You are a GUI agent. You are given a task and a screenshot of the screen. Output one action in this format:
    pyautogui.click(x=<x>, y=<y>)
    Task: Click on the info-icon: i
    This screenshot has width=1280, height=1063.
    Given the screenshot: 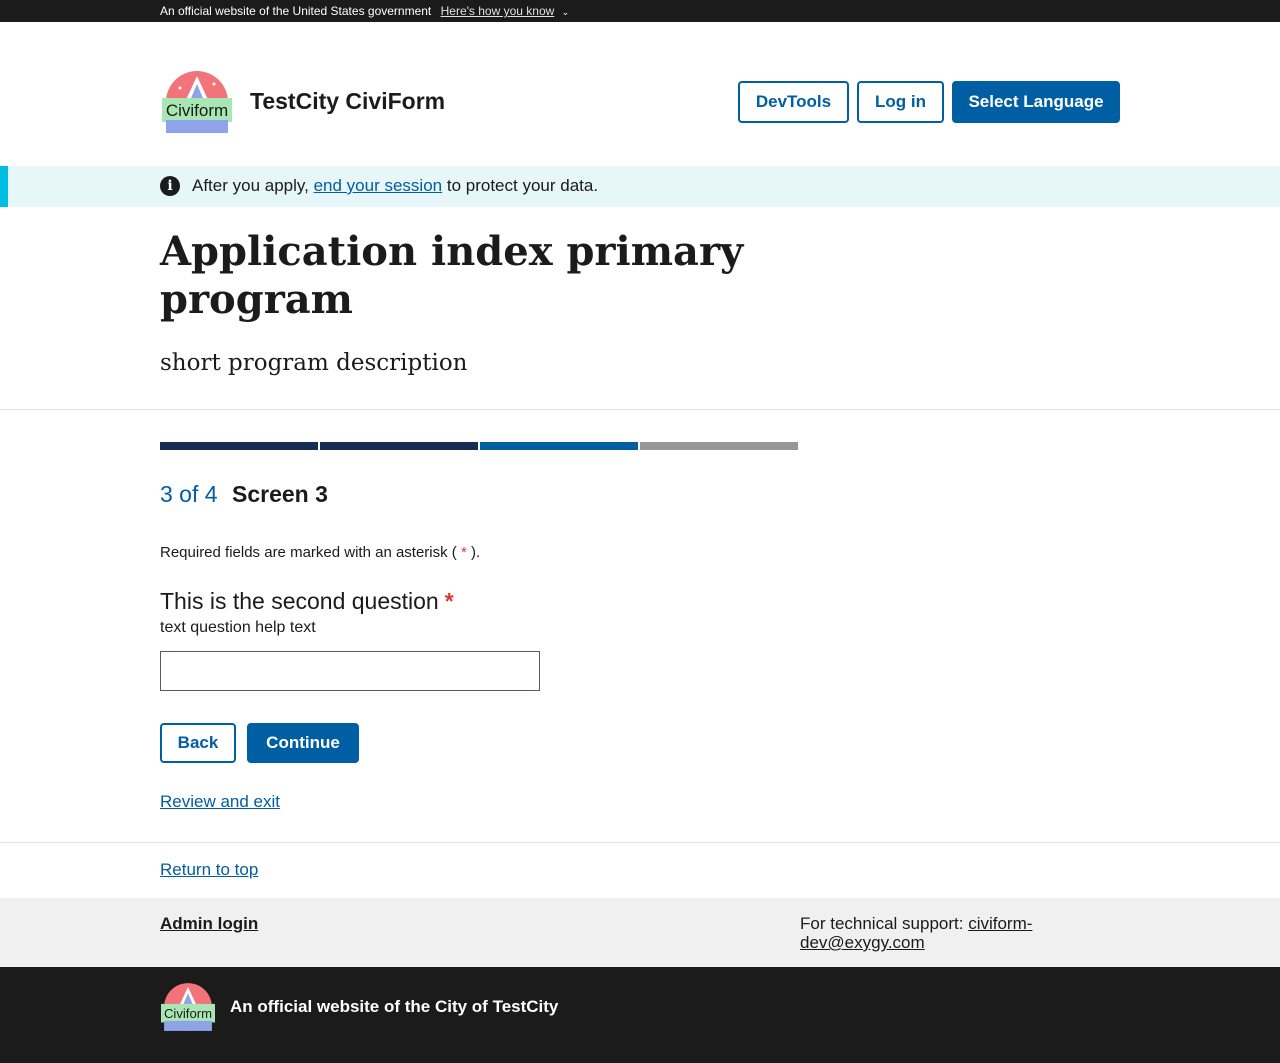 What is the action you would take?
    pyautogui.click(x=170, y=186)
    